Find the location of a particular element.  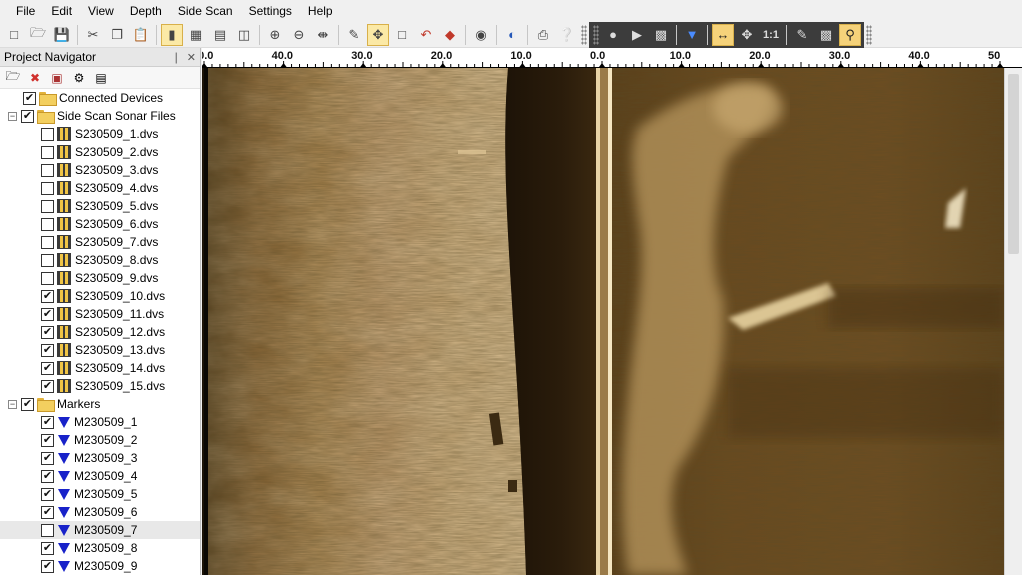

tree-item-marker: ✔ M230509_2 is located at coordinates (100, 440).